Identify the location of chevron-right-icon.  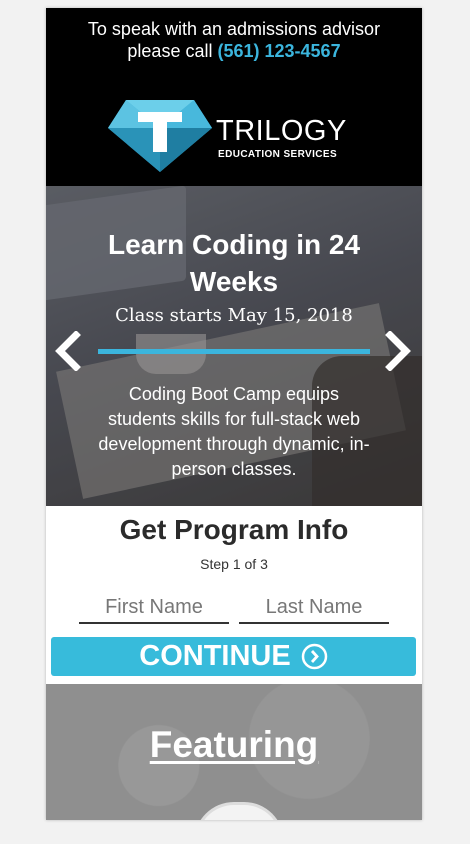
(398, 351).